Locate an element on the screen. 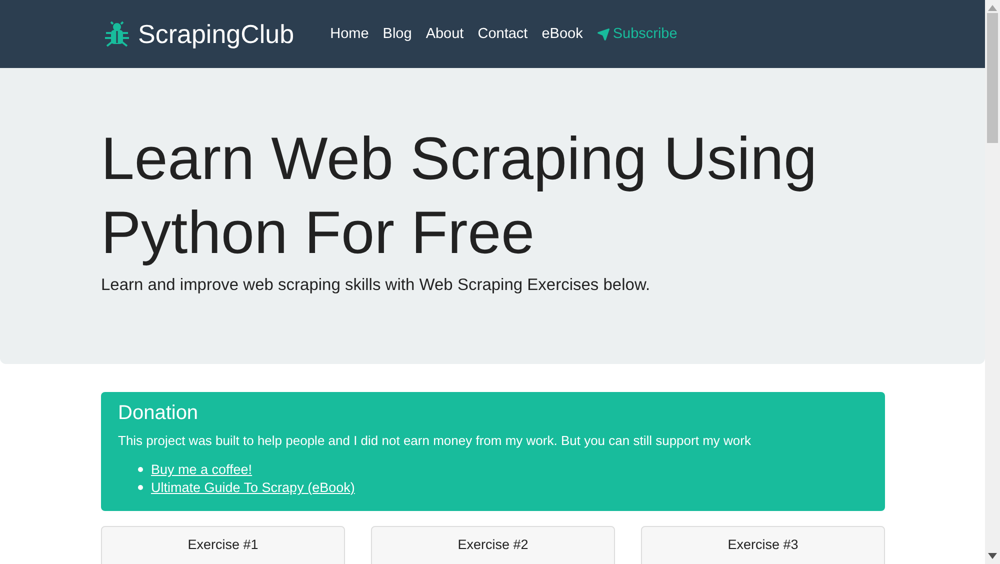  exercise-title: Exercise #3 is located at coordinates (763, 545).